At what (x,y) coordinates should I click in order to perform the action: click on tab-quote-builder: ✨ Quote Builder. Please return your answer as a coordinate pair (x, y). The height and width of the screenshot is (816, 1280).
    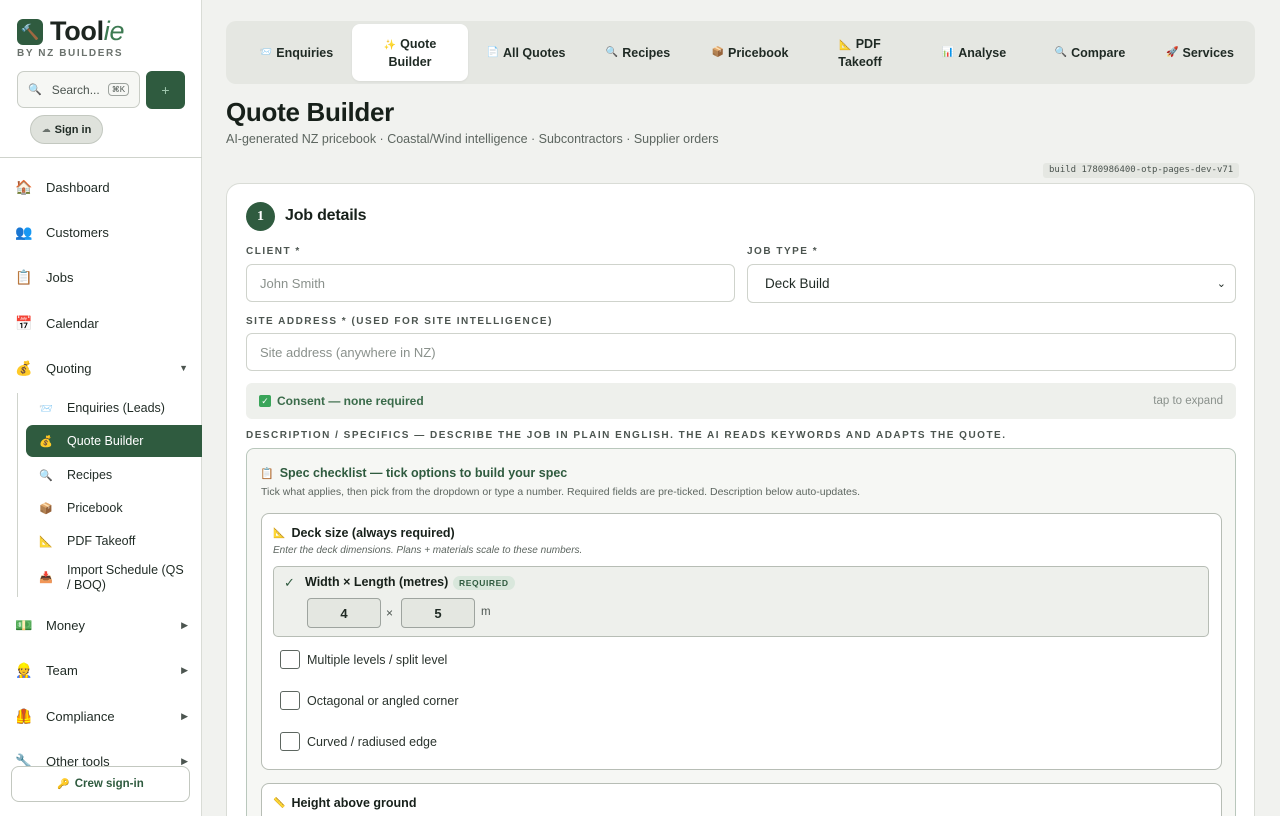
    Looking at the image, I should click on (410, 52).